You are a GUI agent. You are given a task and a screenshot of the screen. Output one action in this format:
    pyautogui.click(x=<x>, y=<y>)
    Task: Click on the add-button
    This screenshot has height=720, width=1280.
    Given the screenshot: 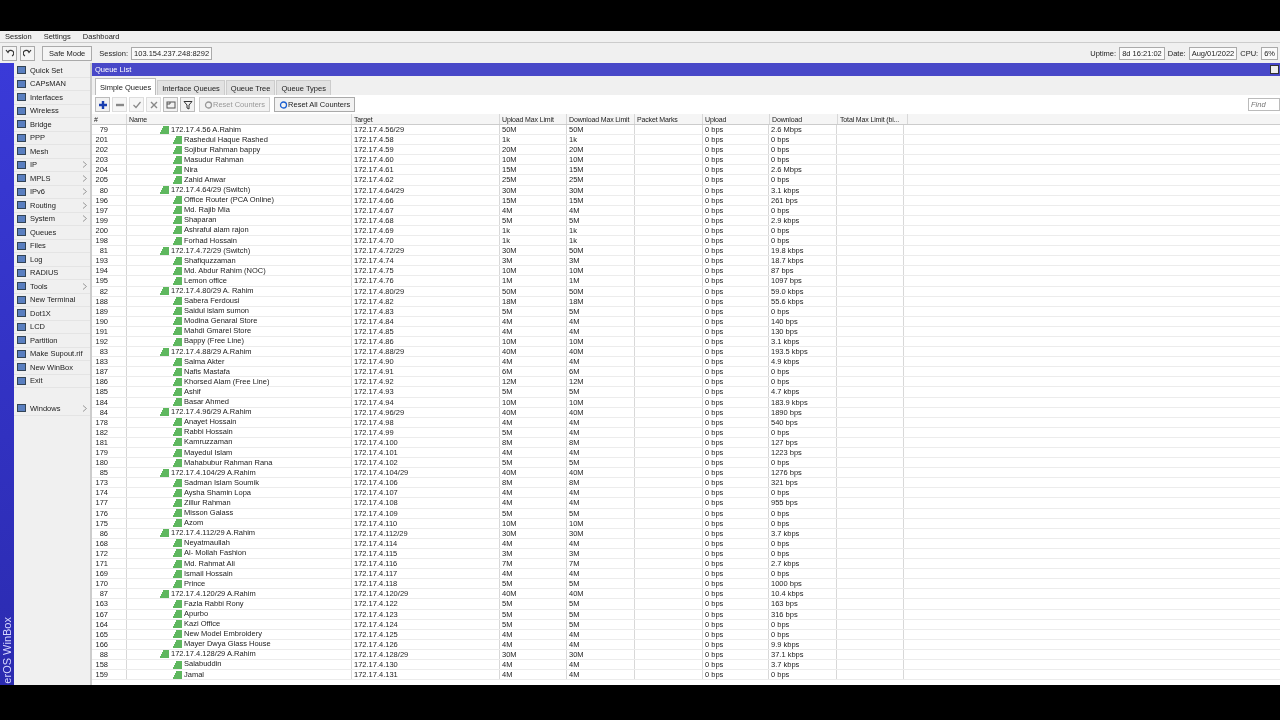 What is the action you would take?
    pyautogui.click(x=102, y=104)
    